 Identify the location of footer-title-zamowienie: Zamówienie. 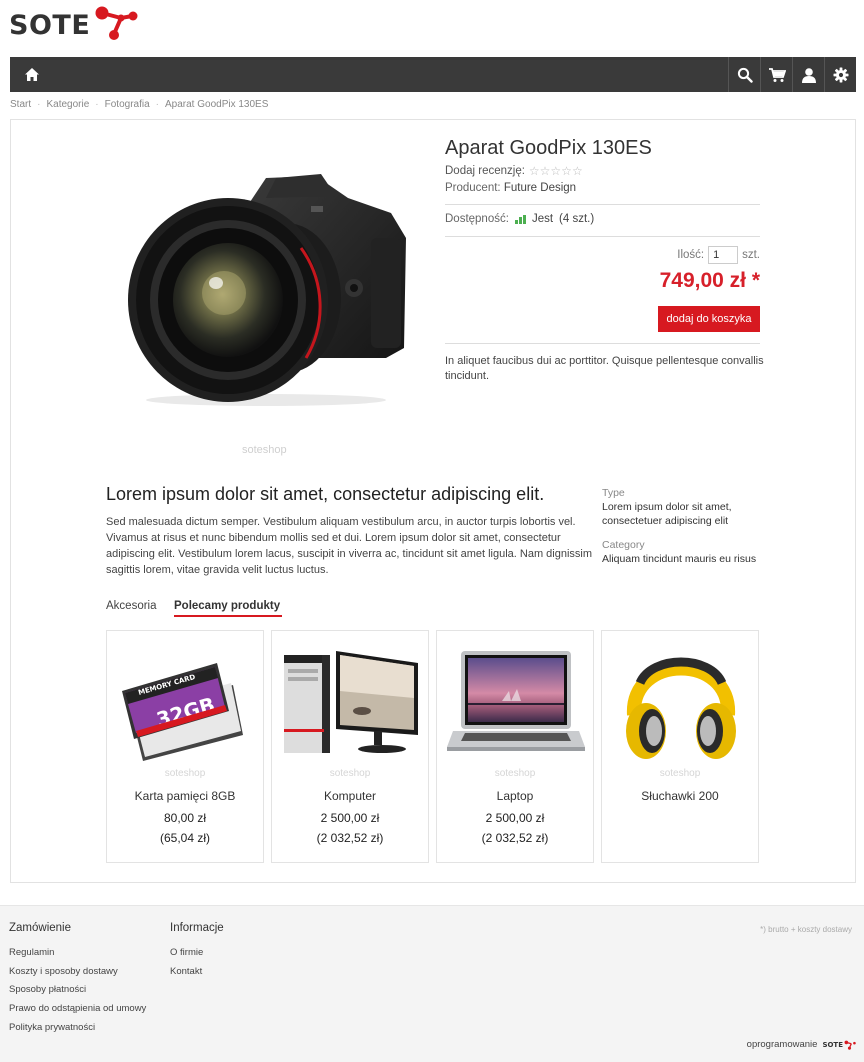
(40, 928).